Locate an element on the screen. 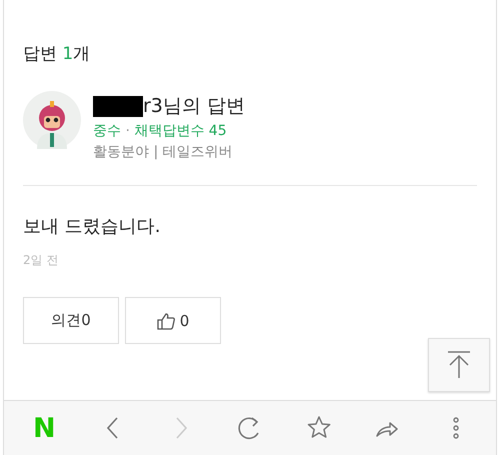 Image resolution: width=500 pixels, height=455 pixels. comment-button: 의견0 is located at coordinates (71, 320).